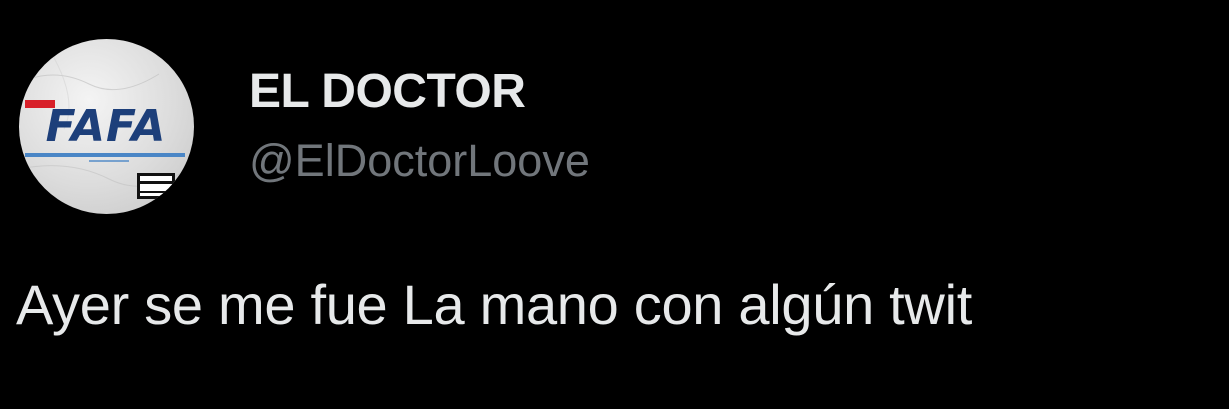 This screenshot has width=1229, height=409. What do you see at coordinates (494, 304) in the screenshot?
I see `tweet-text: Ayer se me fue La mano con algún twit` at bounding box center [494, 304].